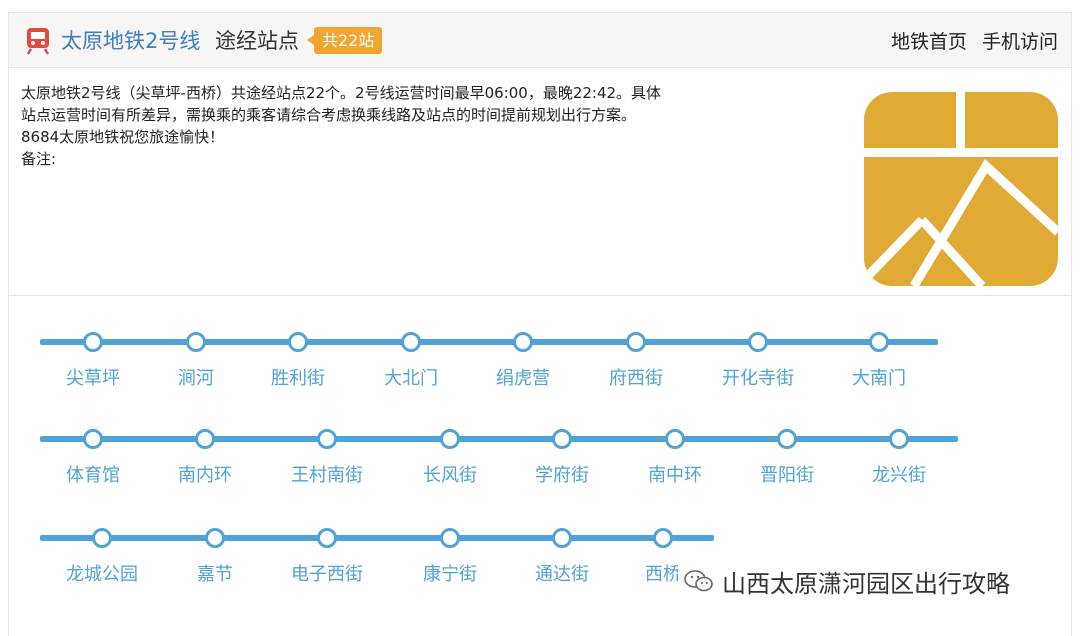  What do you see at coordinates (298, 377) in the screenshot?
I see `station-name: 胜利街` at bounding box center [298, 377].